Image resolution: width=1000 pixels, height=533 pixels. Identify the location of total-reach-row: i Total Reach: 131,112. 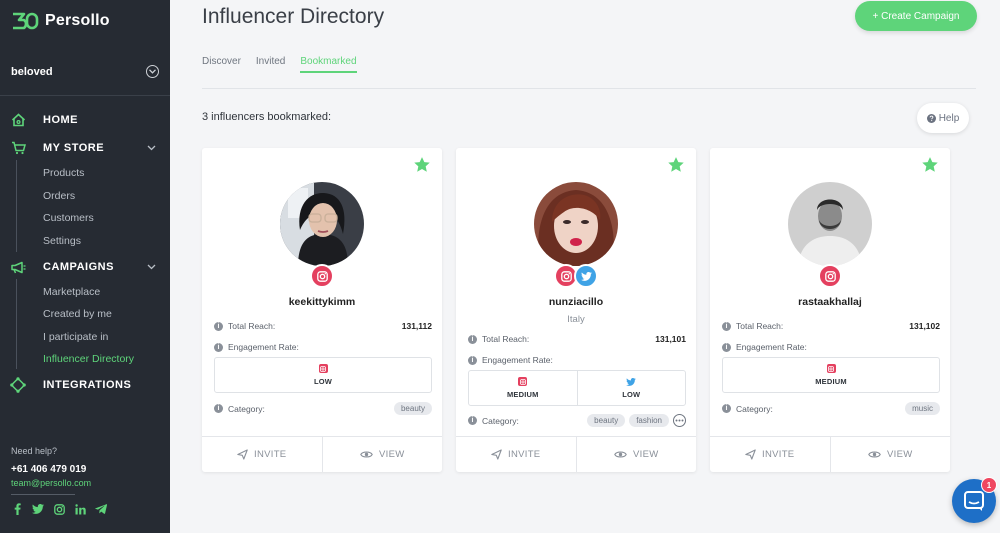
(323, 326).